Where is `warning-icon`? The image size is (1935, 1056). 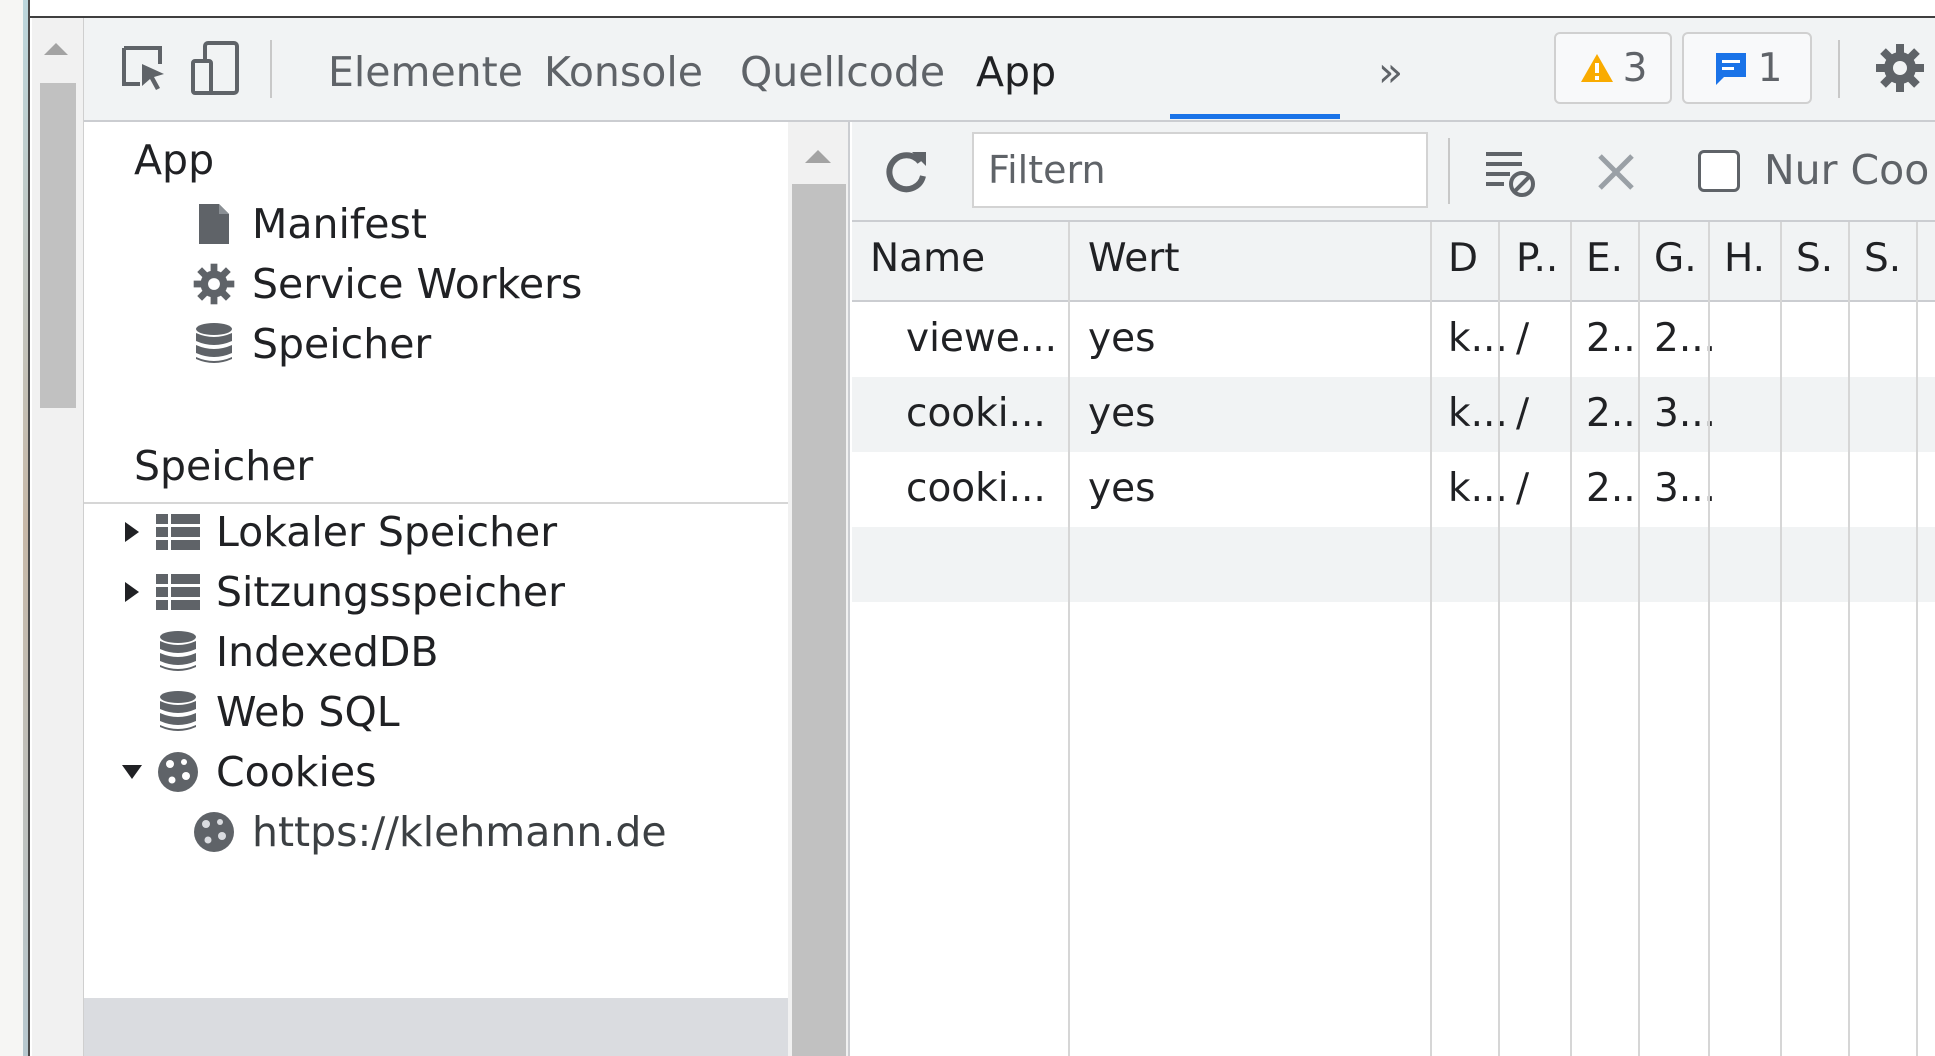
warning-icon is located at coordinates (1596, 68).